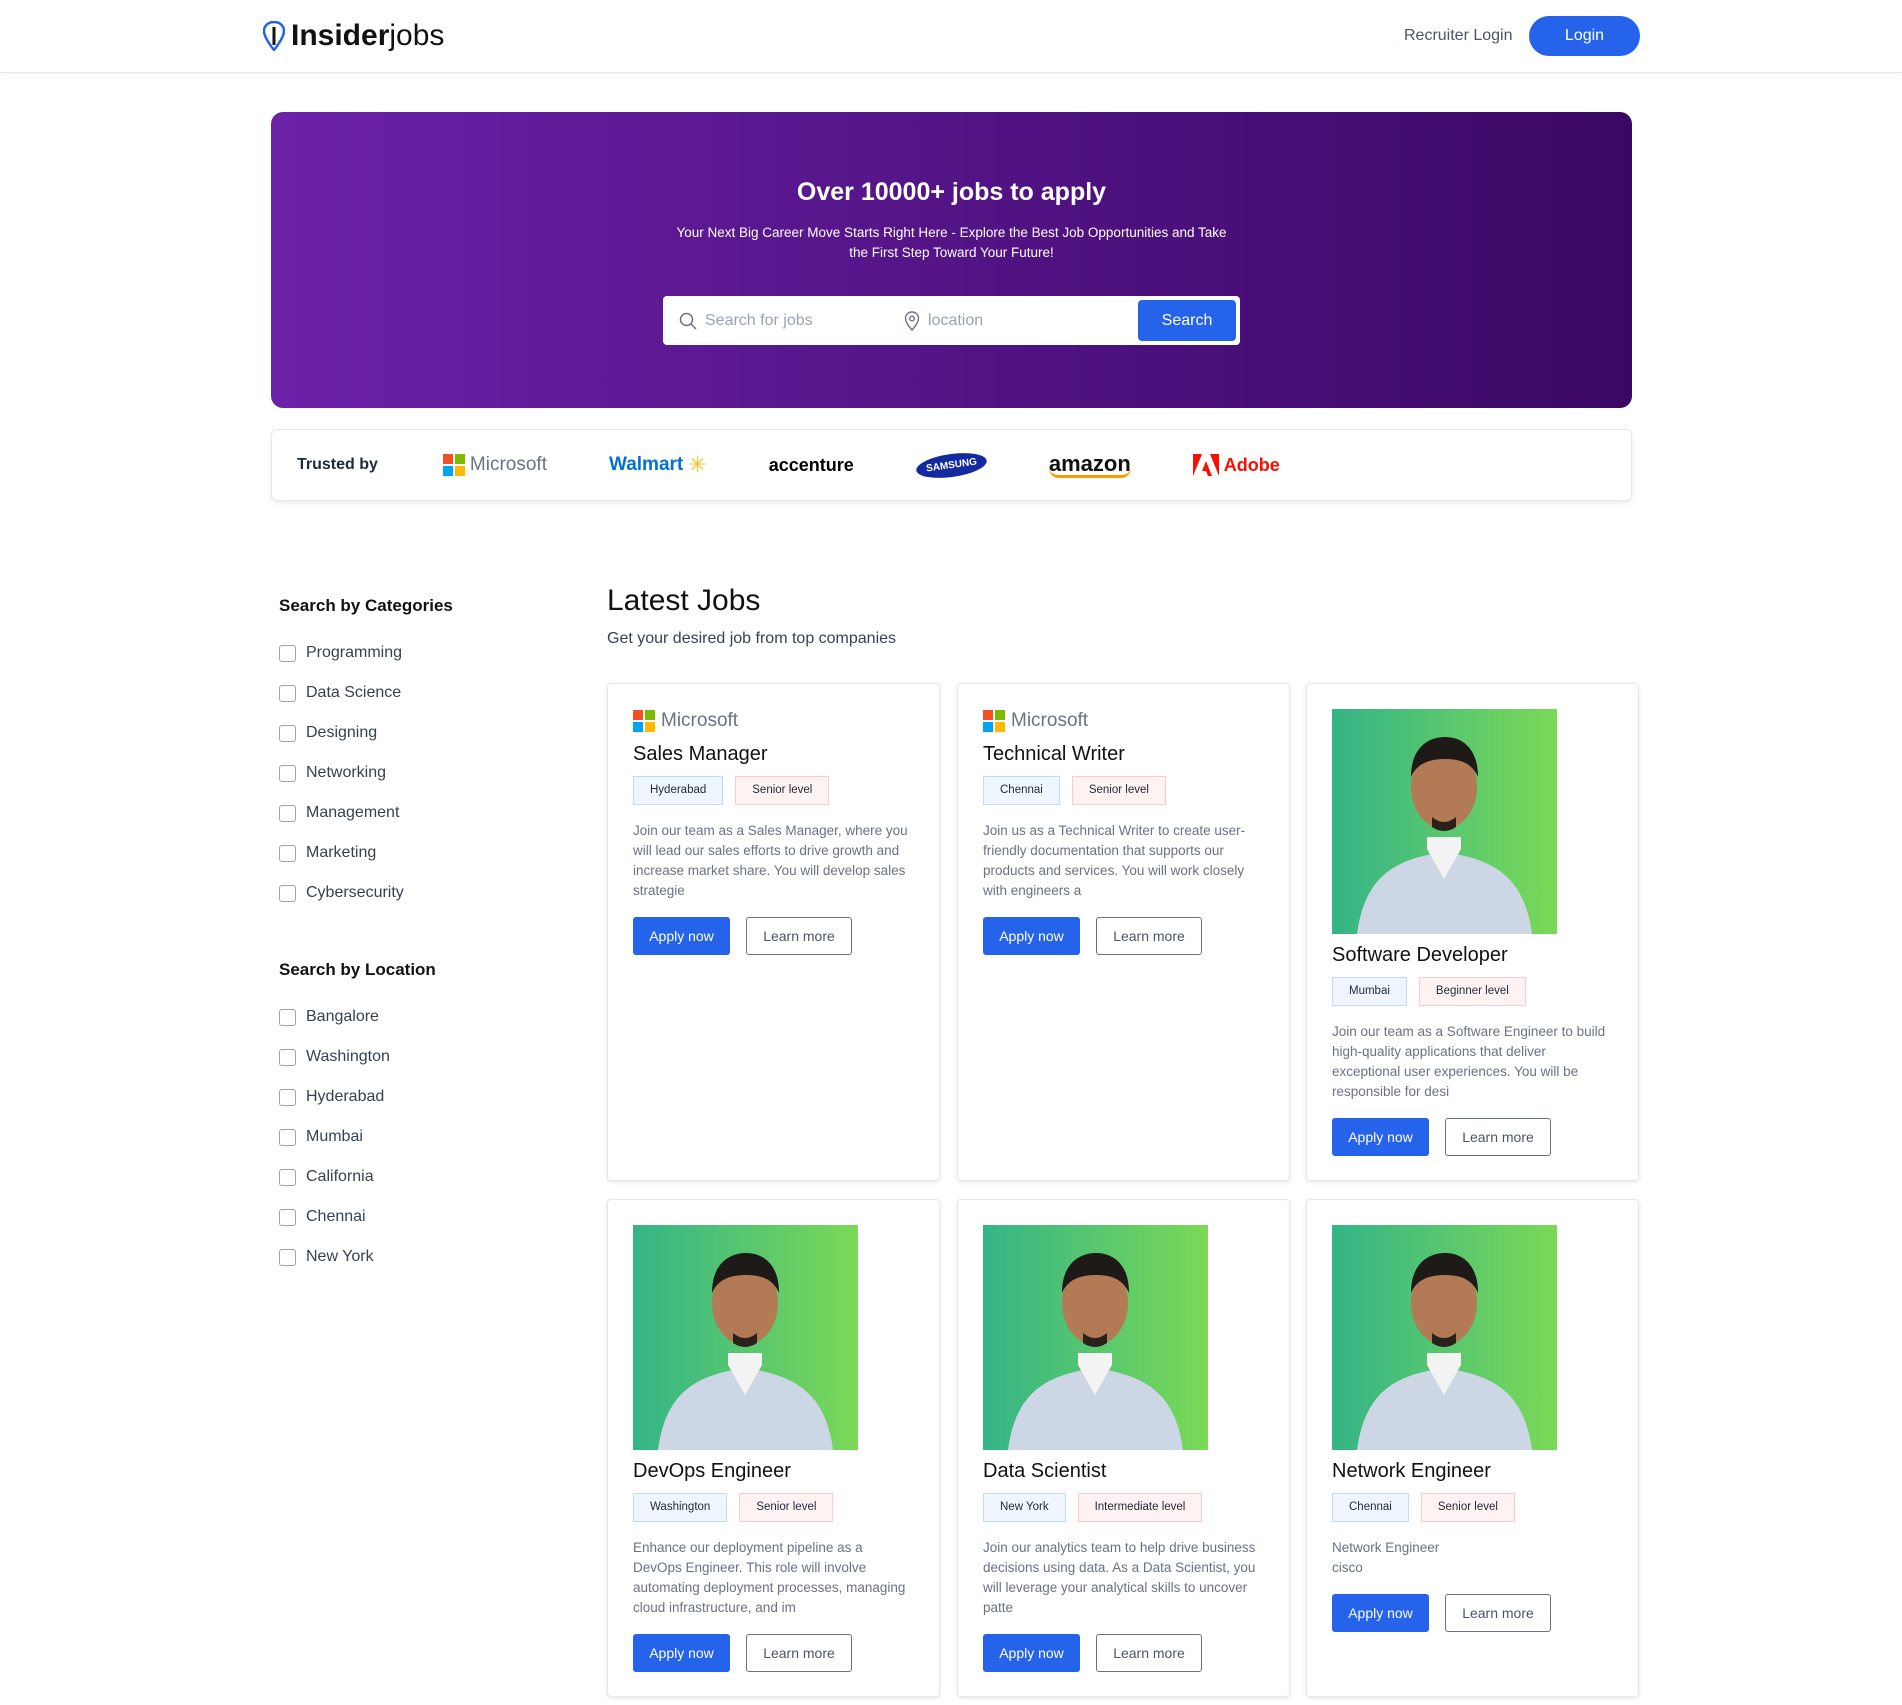 This screenshot has height=1705, width=1902. I want to click on job-title: Software Developer, so click(1420, 955).